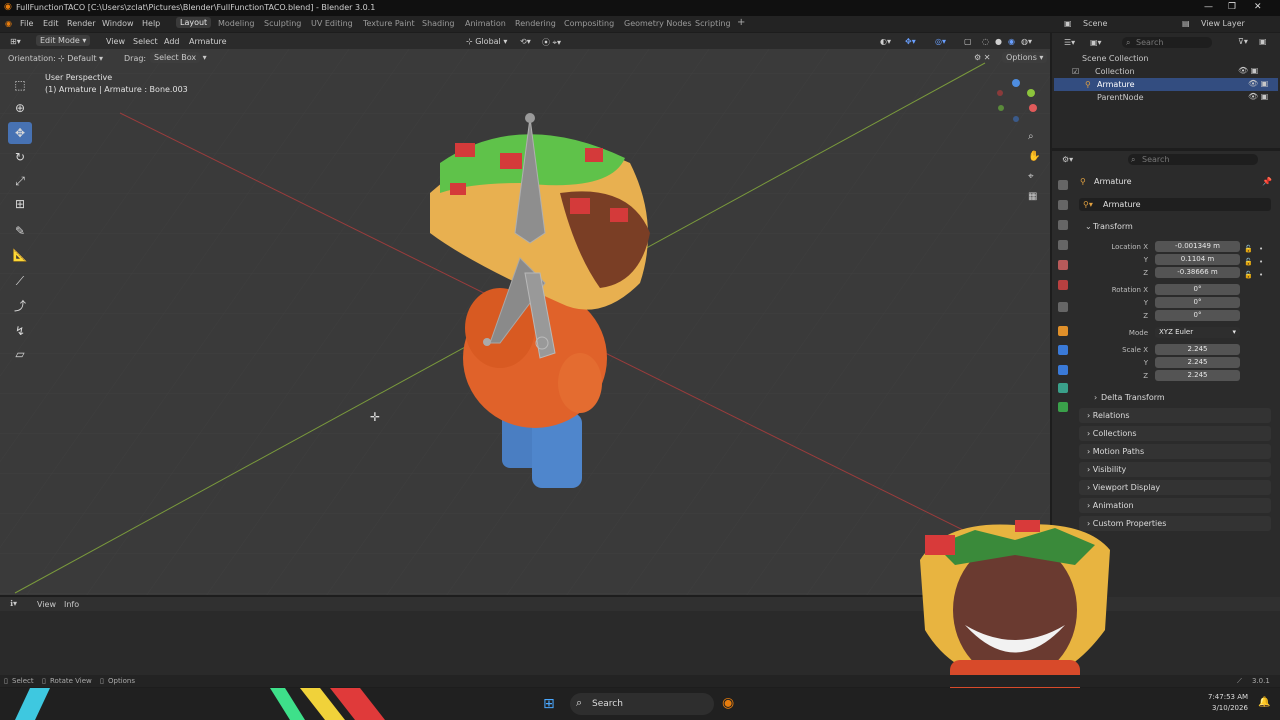 Image resolution: width=1280 pixels, height=720 pixels. I want to click on minimize-icon: —, so click(1208, 7).